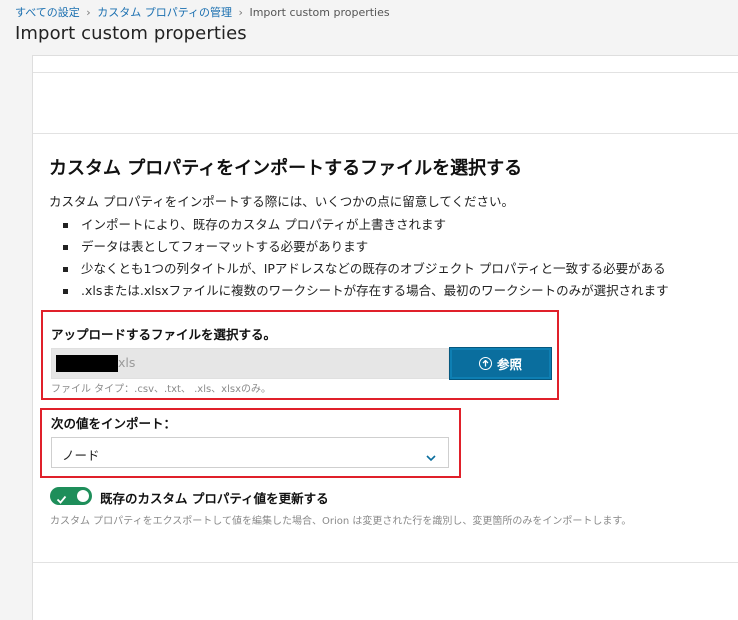  What do you see at coordinates (47, 12) in the screenshot?
I see `breadcrumb-link-all-settings: すべての設定` at bounding box center [47, 12].